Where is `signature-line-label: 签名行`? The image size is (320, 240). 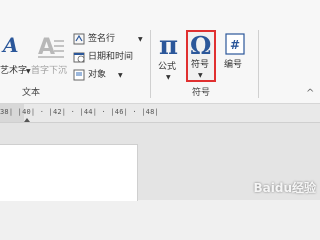
signature-line-label: 签名行 is located at coordinates (102, 39).